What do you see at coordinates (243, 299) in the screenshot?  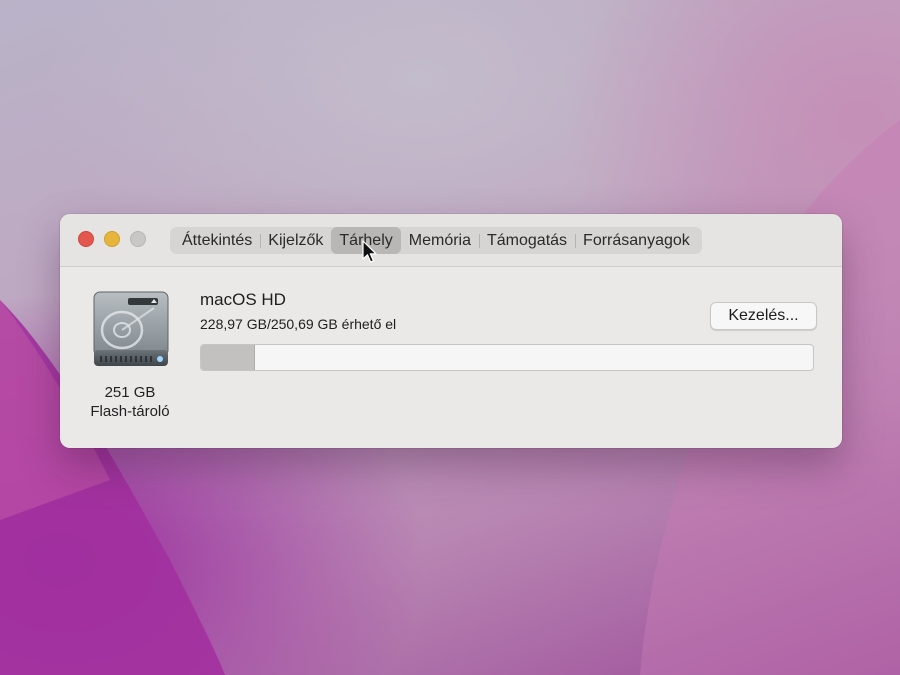 I see `volume-name: macOS HD` at bounding box center [243, 299].